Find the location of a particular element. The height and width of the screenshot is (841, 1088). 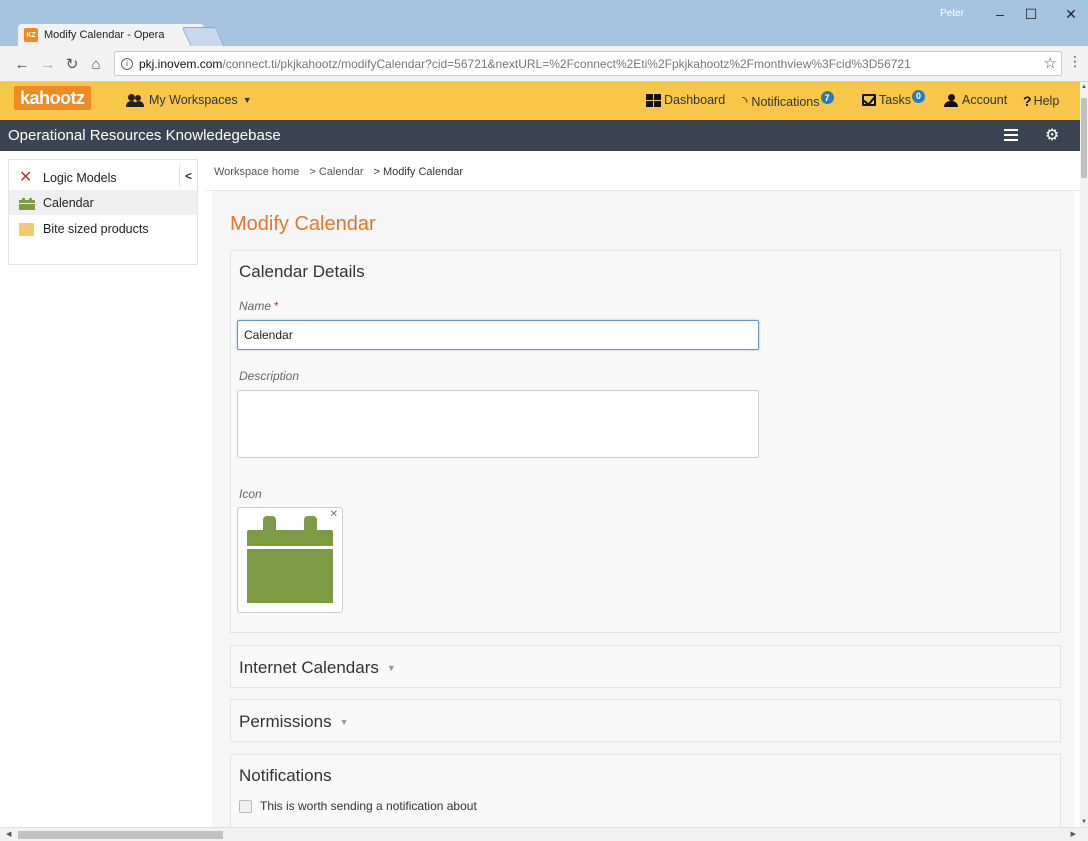

browser-menu-icon: ⋮ is located at coordinates (1075, 61).